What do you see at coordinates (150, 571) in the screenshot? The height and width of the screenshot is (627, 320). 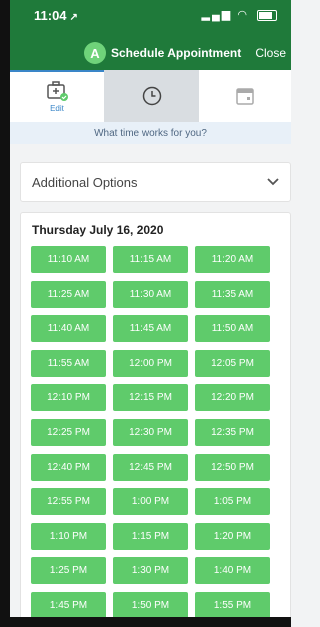 I see `time-slot-button: 1:30 PM` at bounding box center [150, 571].